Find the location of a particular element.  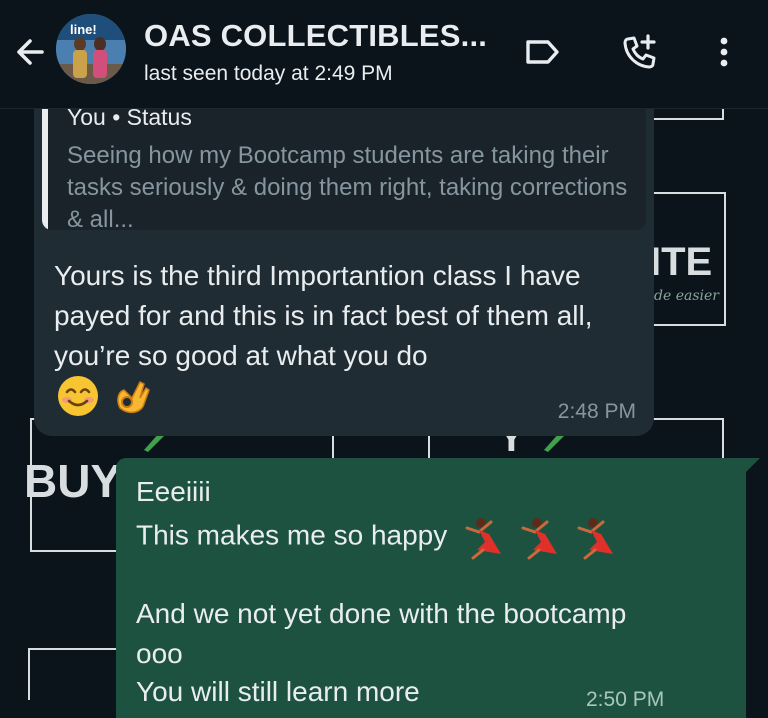

dancer-emoji-group is located at coordinates (541, 537).